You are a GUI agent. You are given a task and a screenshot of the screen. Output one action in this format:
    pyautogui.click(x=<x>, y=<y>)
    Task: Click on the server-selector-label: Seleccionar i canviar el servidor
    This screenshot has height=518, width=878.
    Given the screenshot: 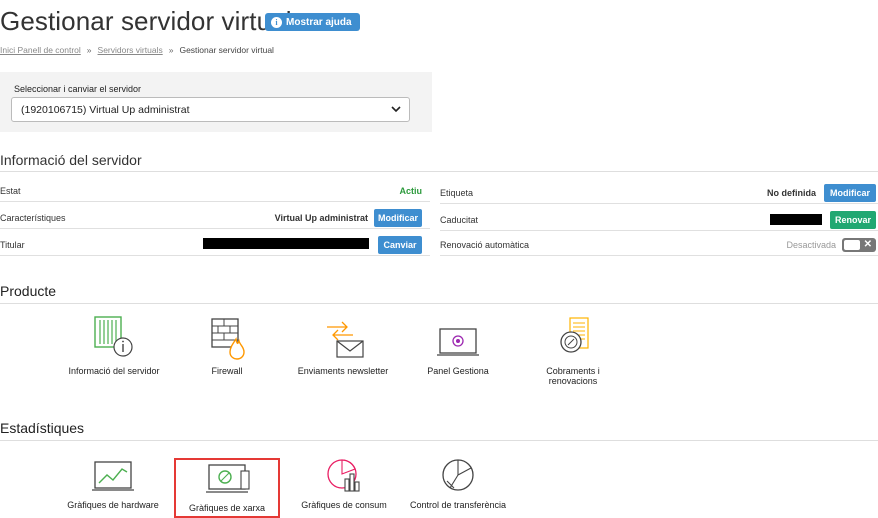 What is the action you would take?
    pyautogui.click(x=78, y=89)
    